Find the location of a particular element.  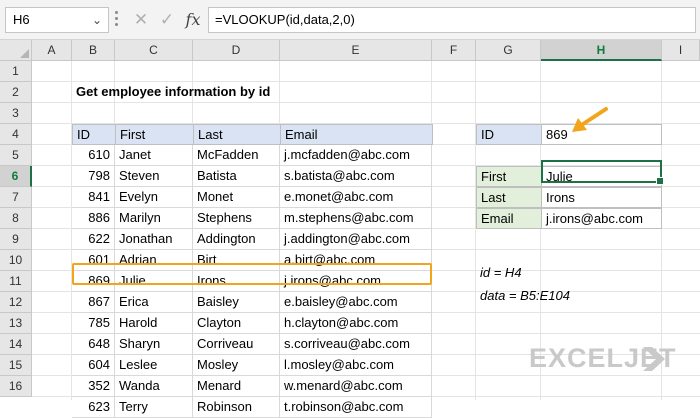

row-header-6: 6 is located at coordinates (16, 176).